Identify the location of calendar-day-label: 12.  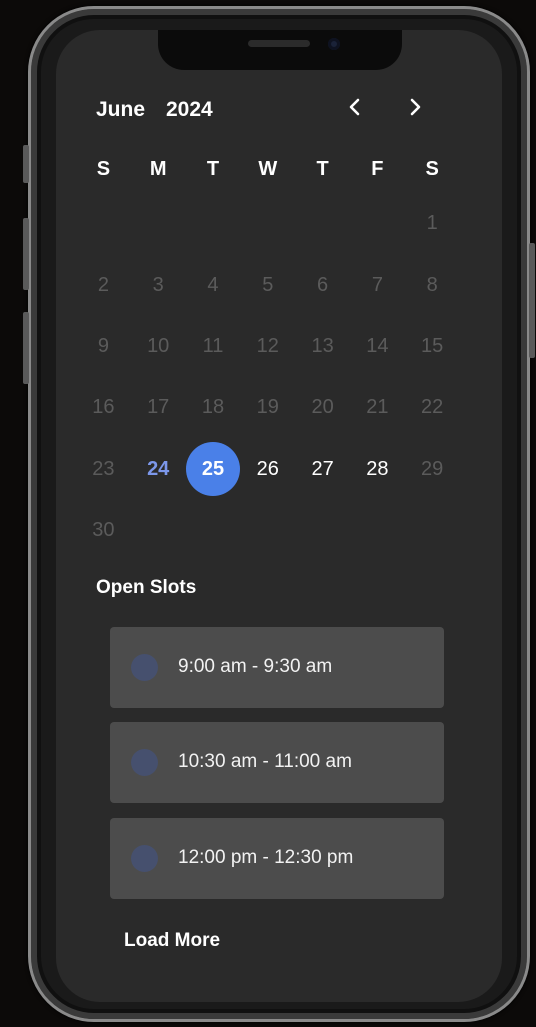
(267, 345).